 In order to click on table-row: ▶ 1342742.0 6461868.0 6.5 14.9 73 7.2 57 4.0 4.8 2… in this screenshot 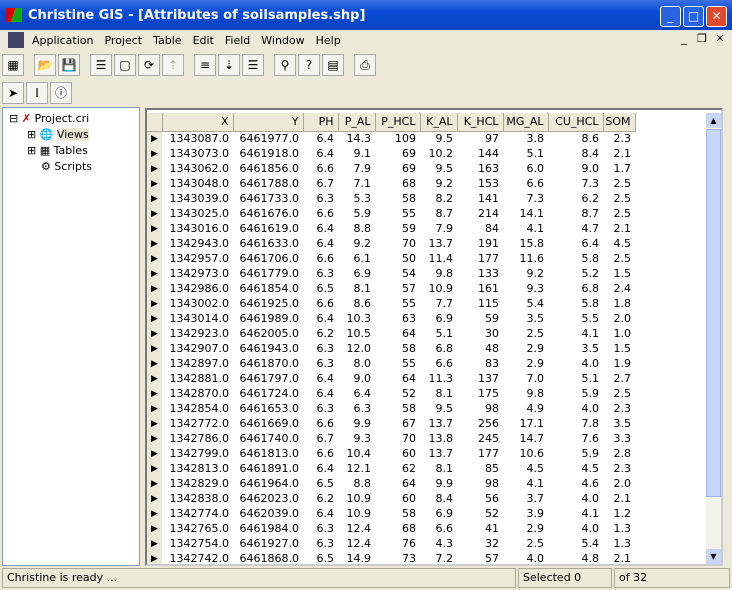, I will do `click(391, 557)`.